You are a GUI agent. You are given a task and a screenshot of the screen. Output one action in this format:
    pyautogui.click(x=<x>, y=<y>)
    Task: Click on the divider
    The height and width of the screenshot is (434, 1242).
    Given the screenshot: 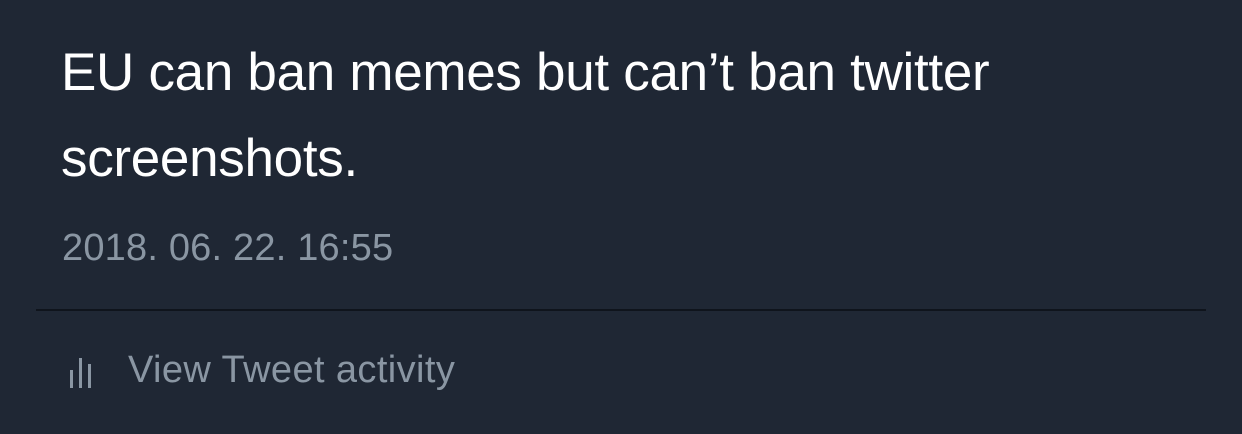 What is the action you would take?
    pyautogui.click(x=621, y=310)
    